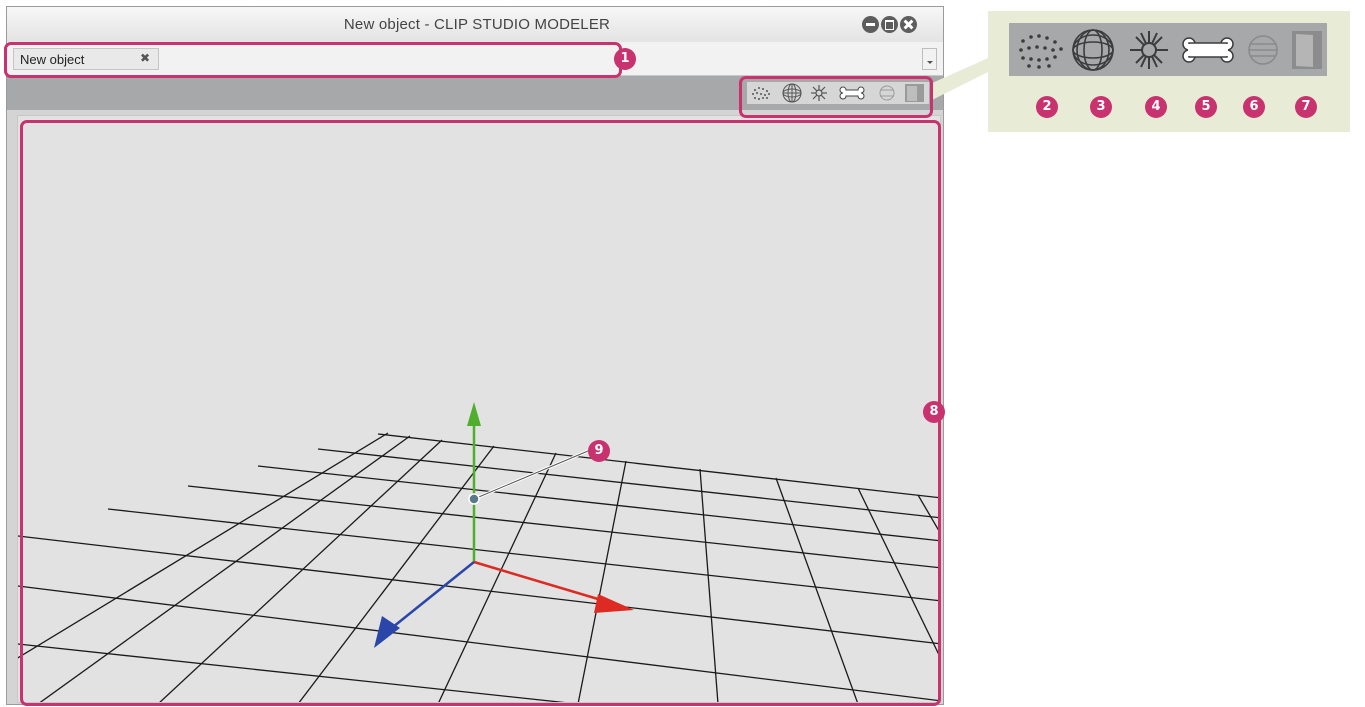 Image resolution: width=1365 pixels, height=707 pixels. What do you see at coordinates (1093, 50) in the screenshot?
I see `wireframe-sphere-icon` at bounding box center [1093, 50].